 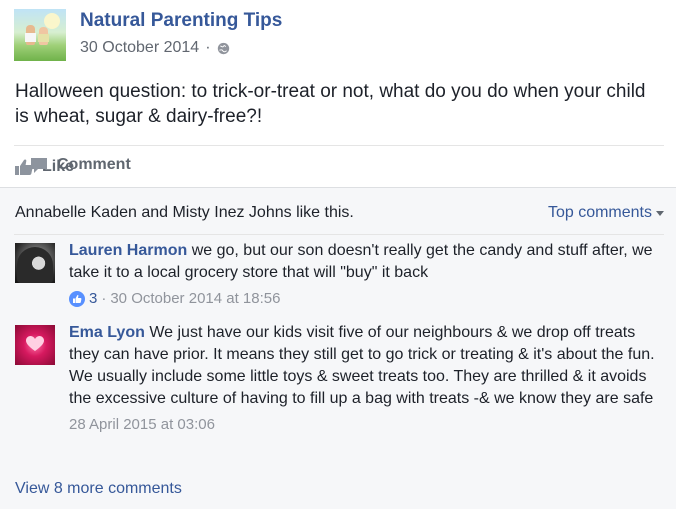 What do you see at coordinates (77, 299) in the screenshot?
I see `like-reaction-icon` at bounding box center [77, 299].